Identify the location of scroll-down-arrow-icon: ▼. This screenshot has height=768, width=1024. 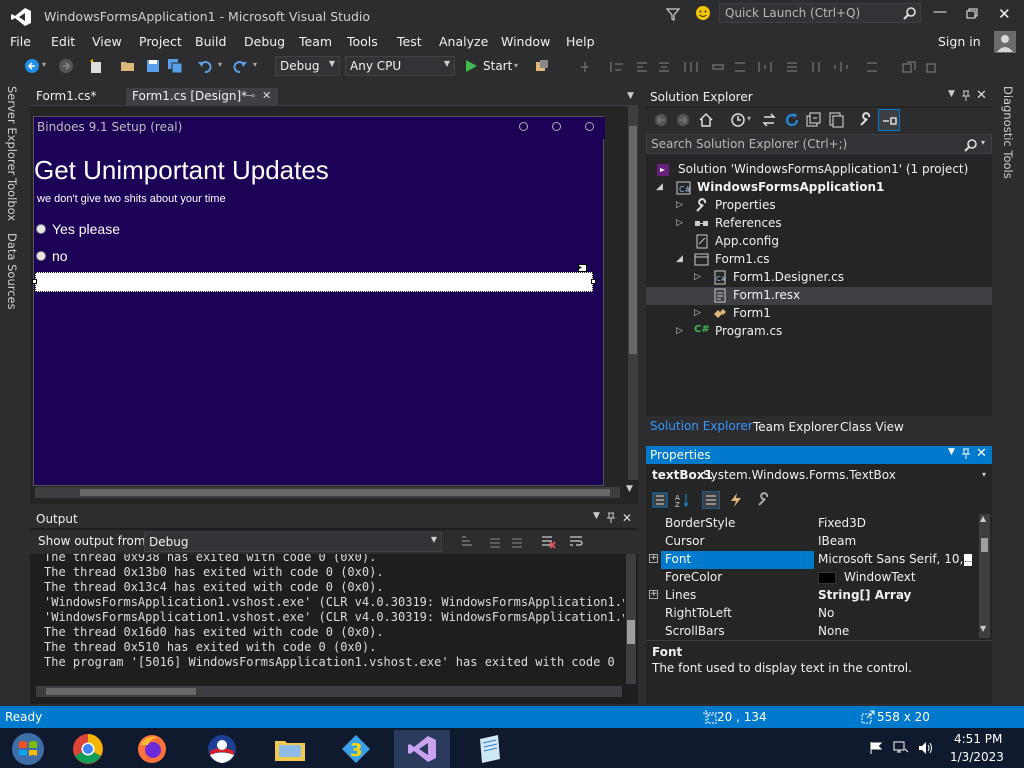
(983, 628).